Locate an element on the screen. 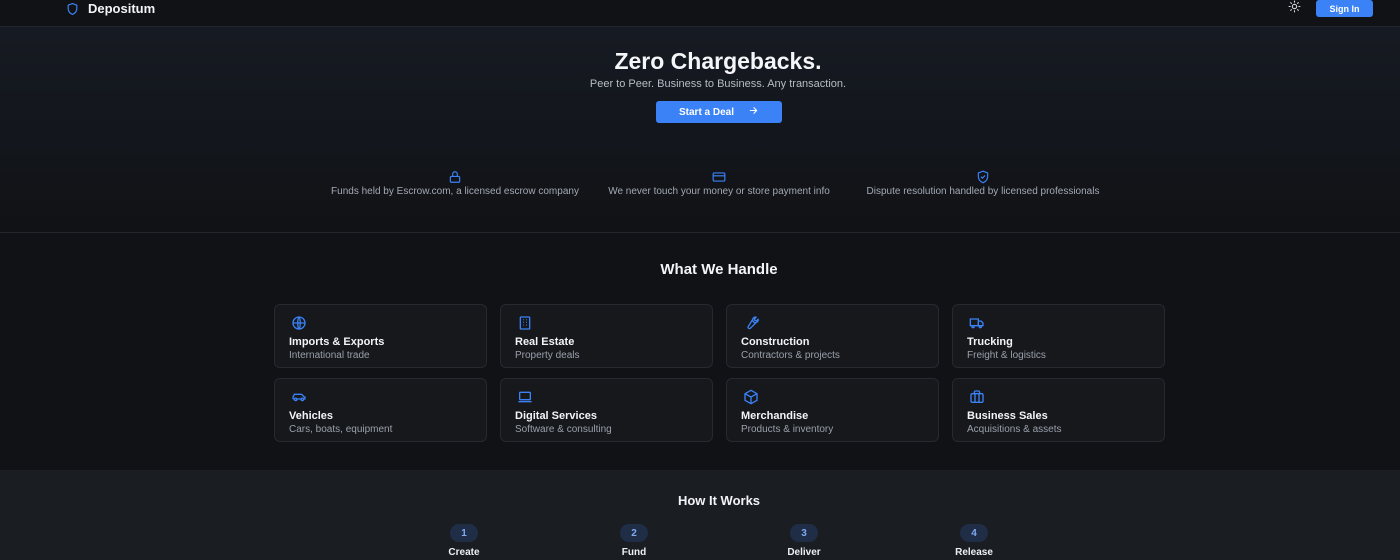  step-create: 1 Create is located at coordinates (464, 541).